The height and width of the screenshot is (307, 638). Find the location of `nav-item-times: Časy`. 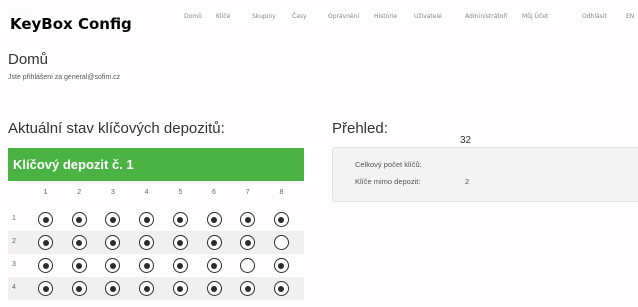

nav-item-times: Časy is located at coordinates (299, 16).